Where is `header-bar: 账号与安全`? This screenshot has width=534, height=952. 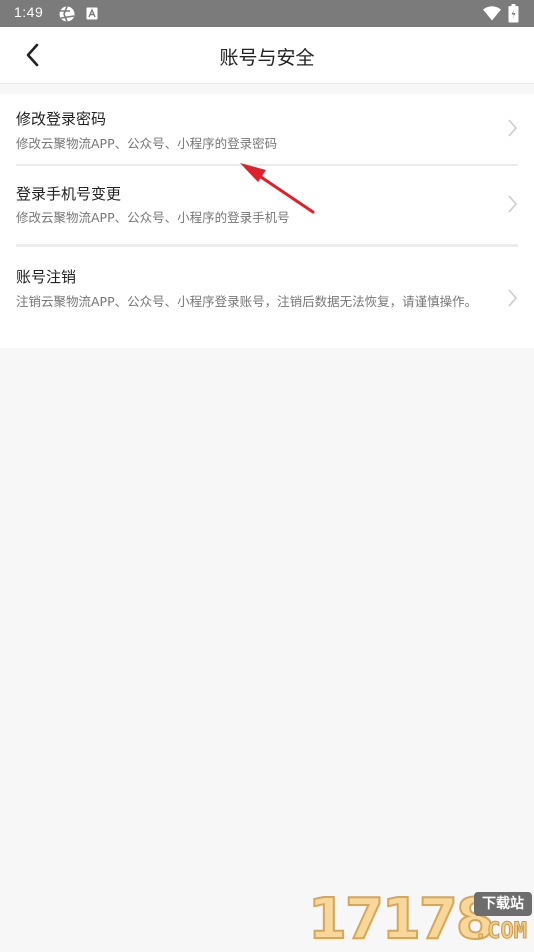 header-bar: 账号与安全 is located at coordinates (267, 55).